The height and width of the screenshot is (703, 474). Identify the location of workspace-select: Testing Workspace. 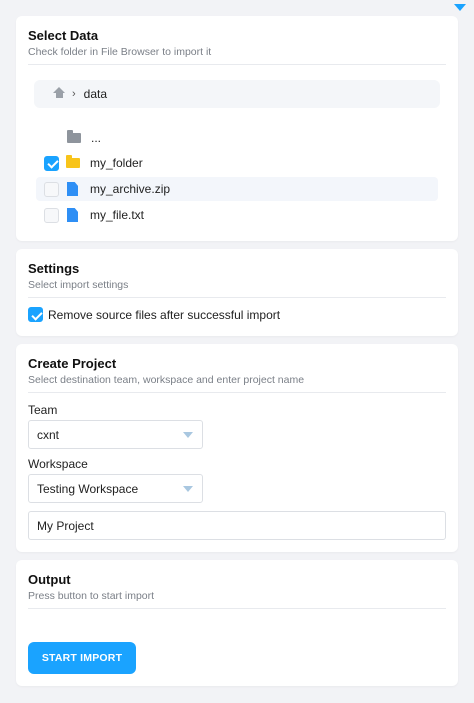
(115, 488).